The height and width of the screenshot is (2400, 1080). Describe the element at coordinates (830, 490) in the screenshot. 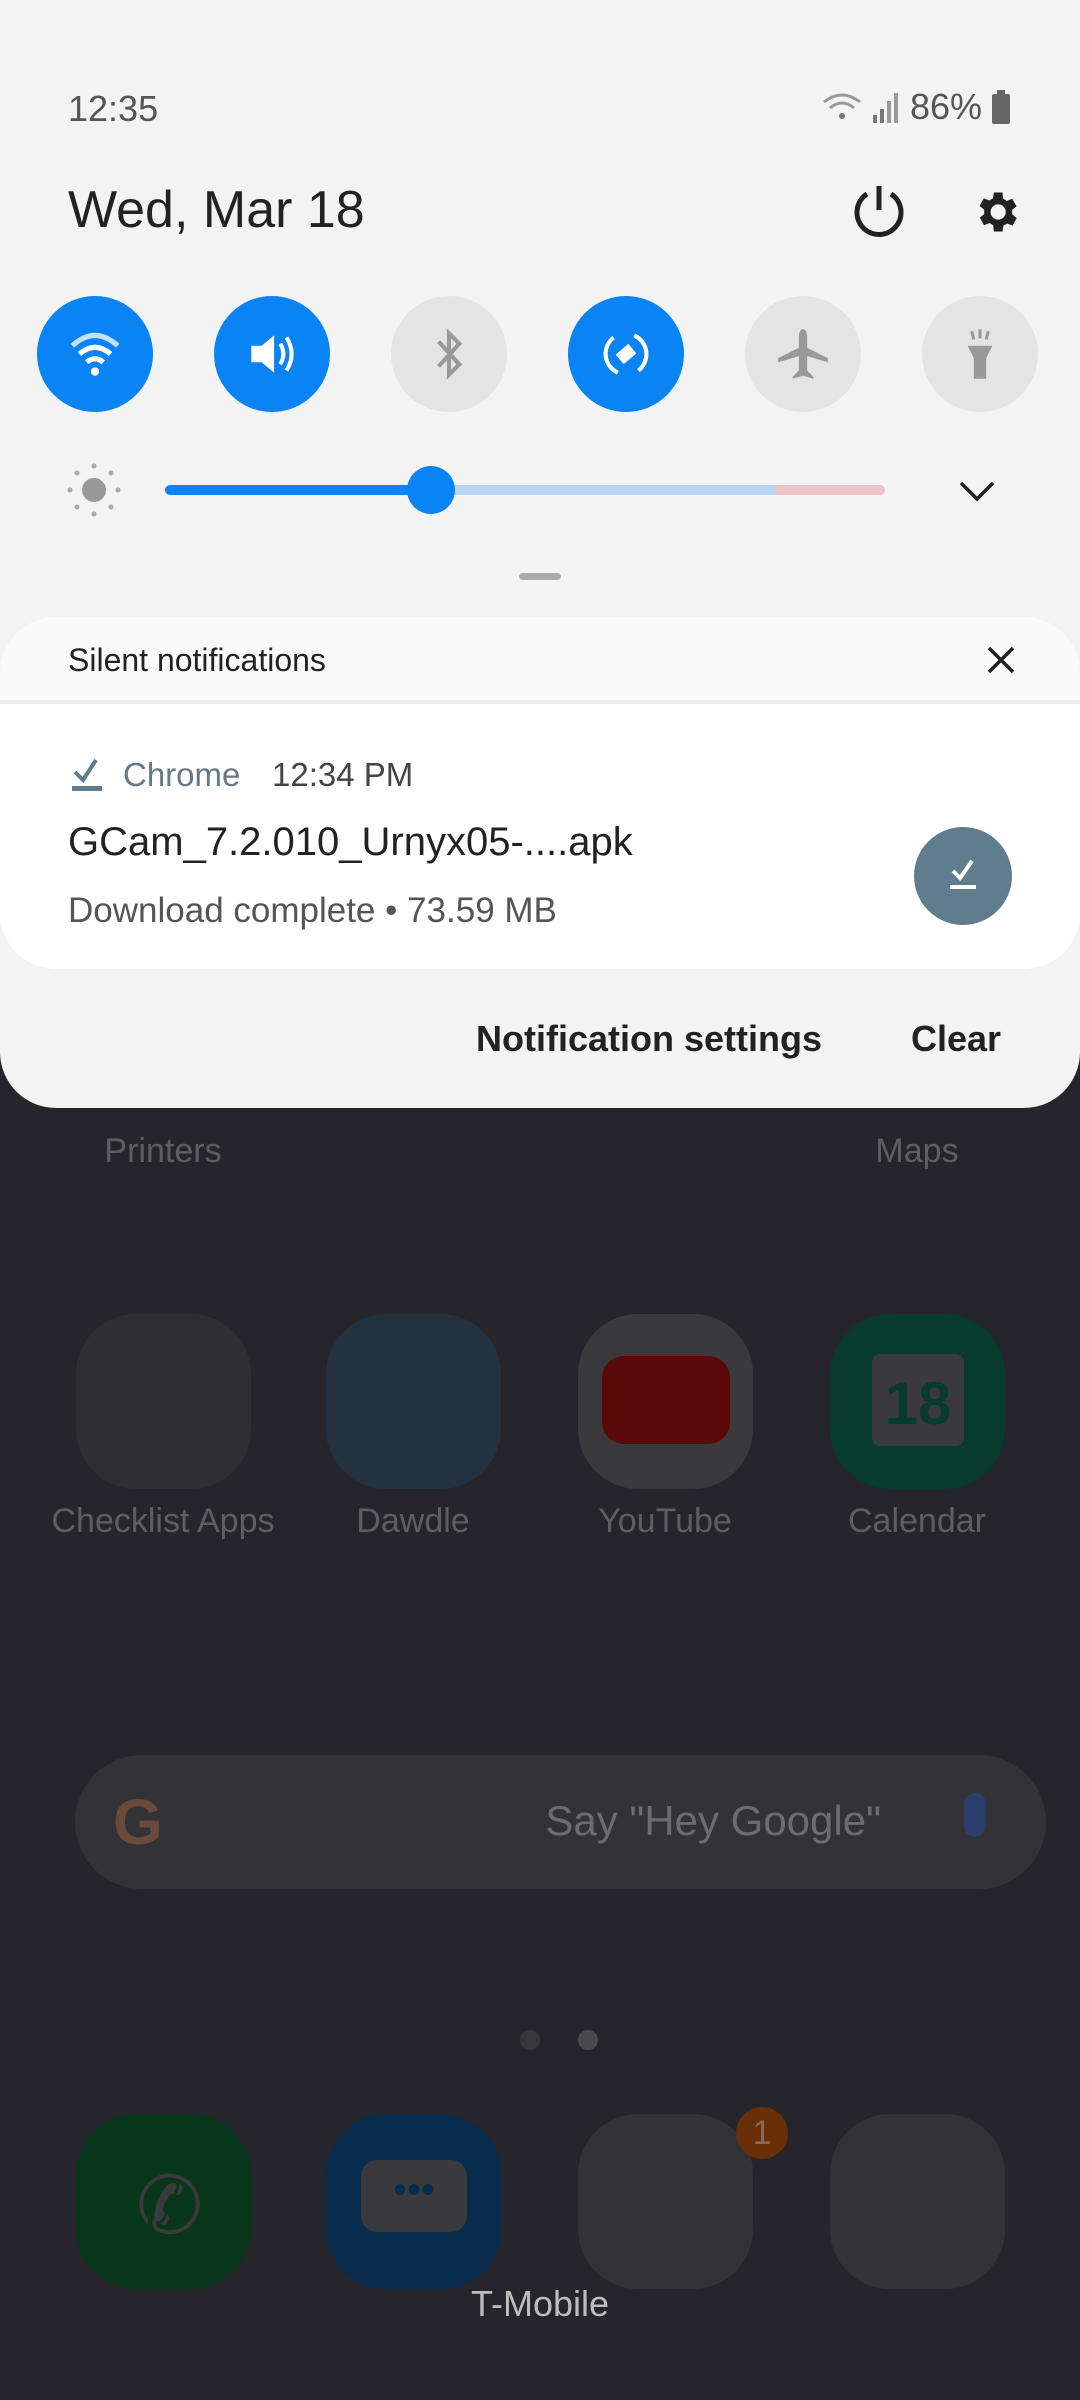

I see `brightness-high-zone` at that location.